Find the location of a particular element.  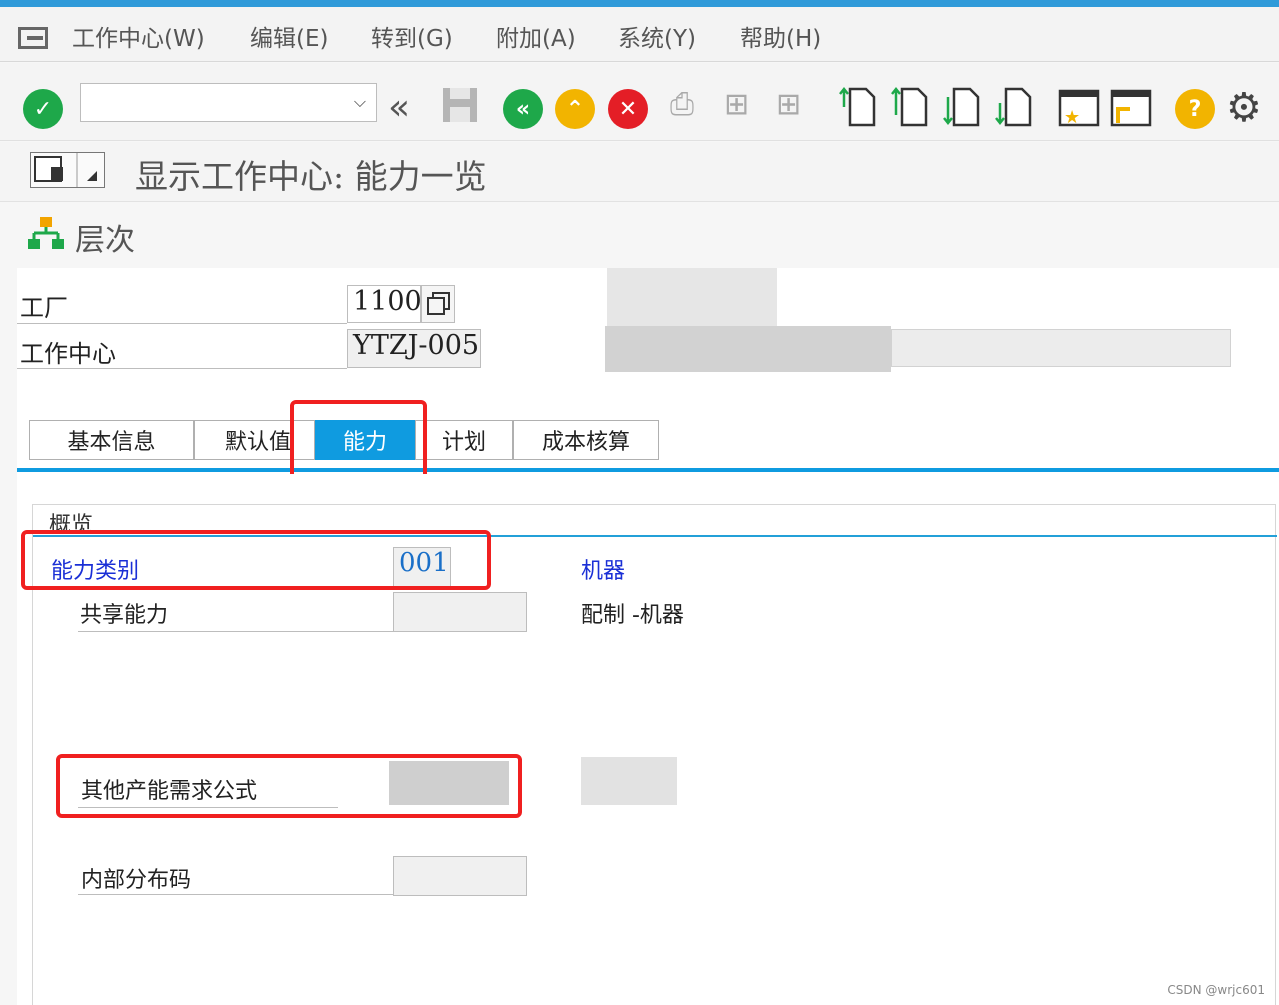

capacity-category-description: 机器 is located at coordinates (603, 571).